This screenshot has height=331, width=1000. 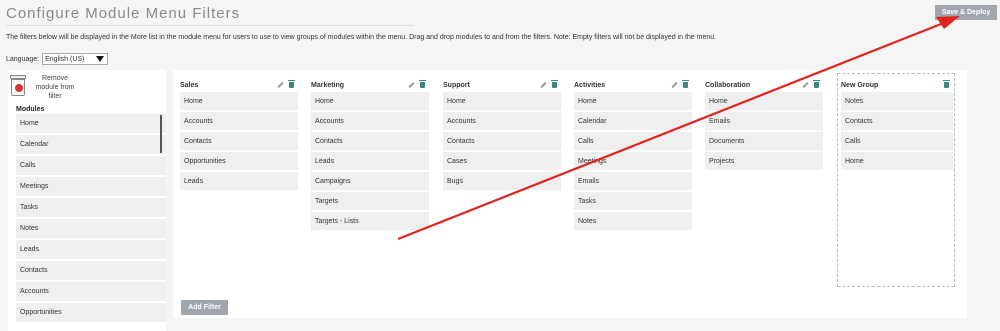 What do you see at coordinates (633, 161) in the screenshot?
I see `filter-item: Meetings` at bounding box center [633, 161].